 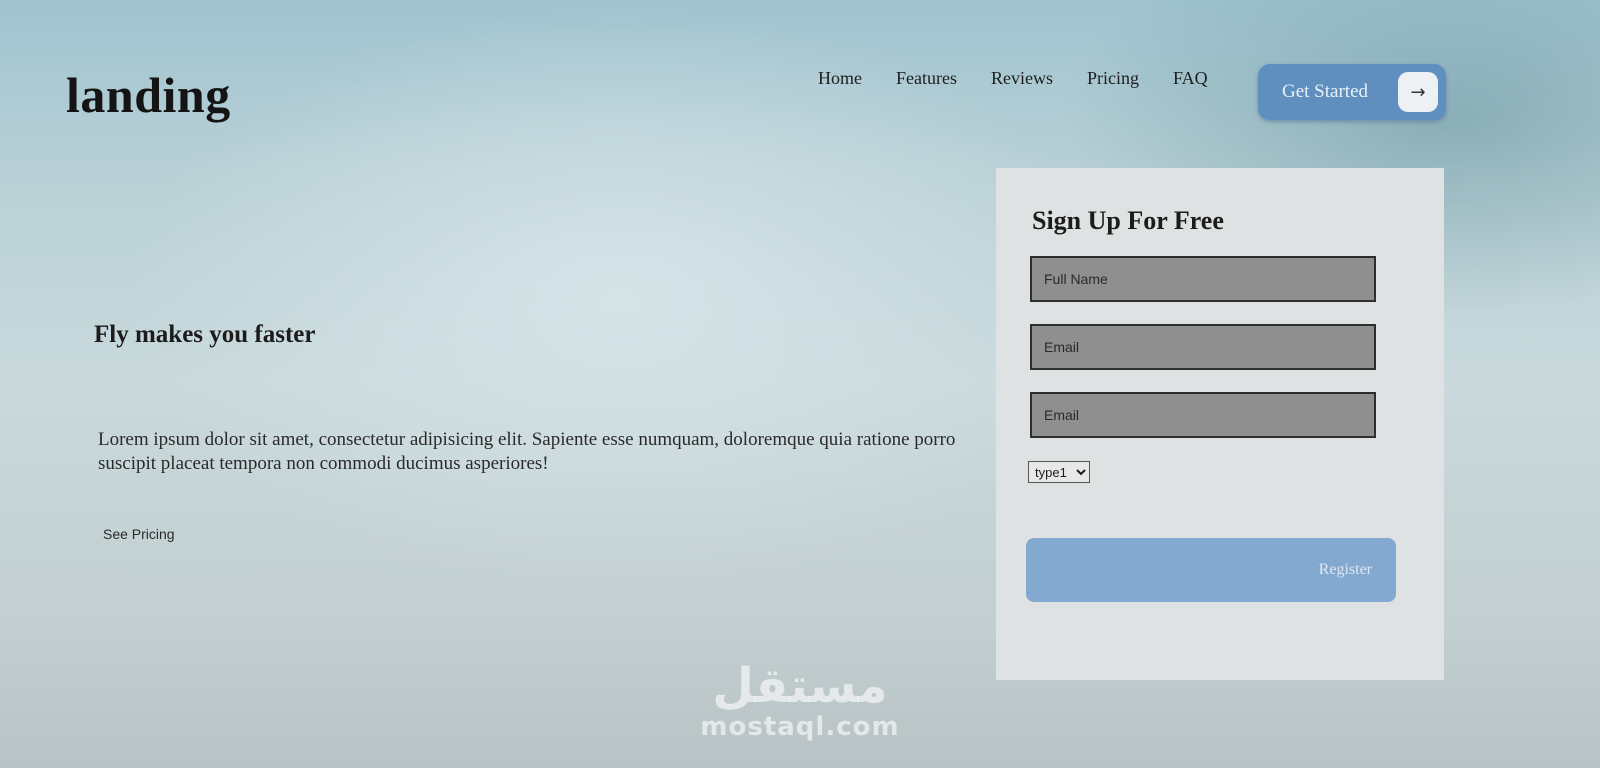 What do you see at coordinates (205, 334) in the screenshot?
I see `hero-title: Fly makes you faster` at bounding box center [205, 334].